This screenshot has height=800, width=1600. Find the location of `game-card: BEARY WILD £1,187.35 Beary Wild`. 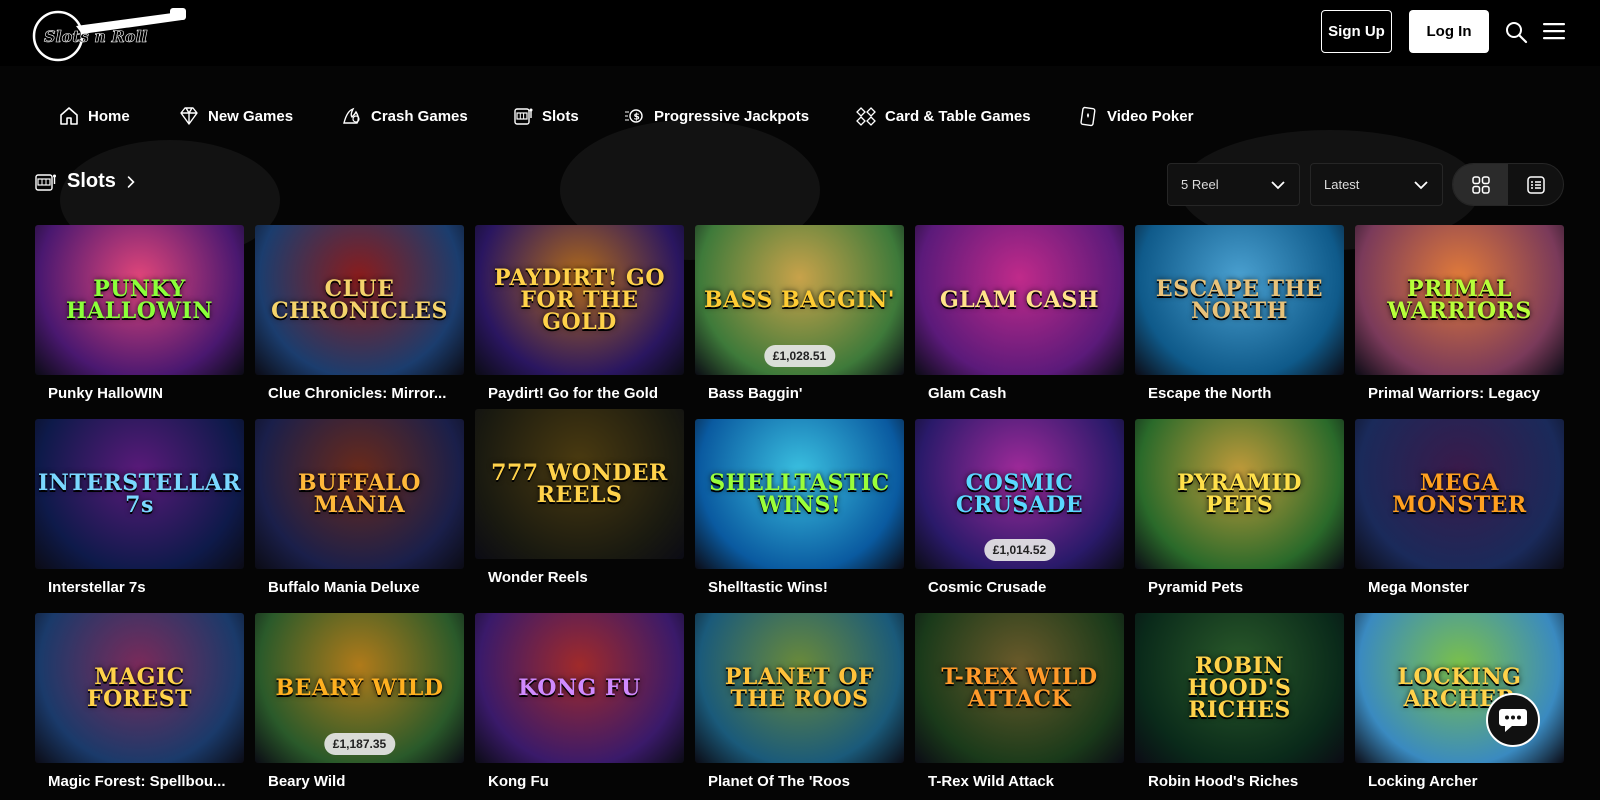

game-card: BEARY WILD £1,187.35 Beary Wild is located at coordinates (359, 701).